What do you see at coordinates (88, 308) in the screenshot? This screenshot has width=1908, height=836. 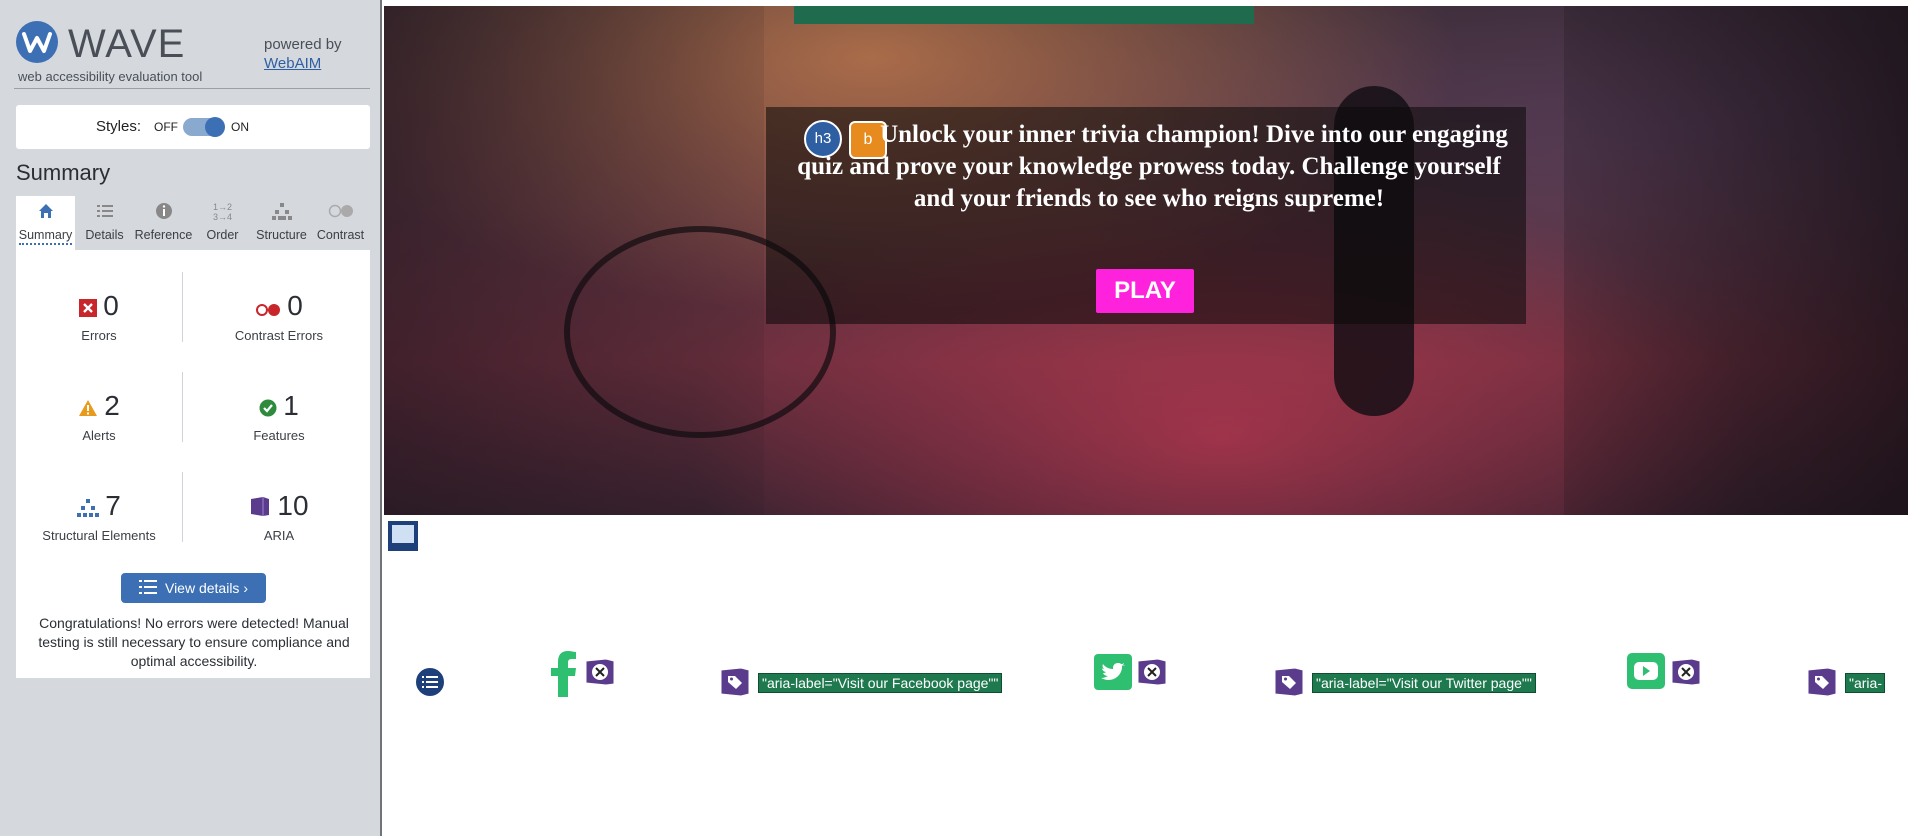 I see `error-icon` at bounding box center [88, 308].